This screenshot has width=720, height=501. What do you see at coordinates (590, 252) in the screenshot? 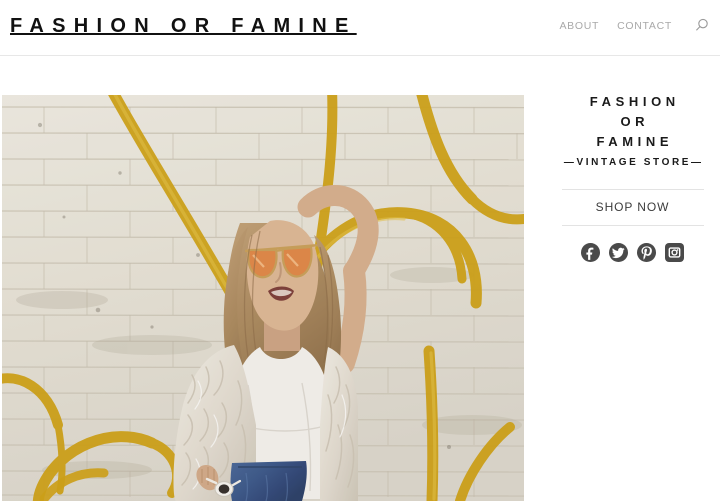
I see `facebook-icon` at bounding box center [590, 252].